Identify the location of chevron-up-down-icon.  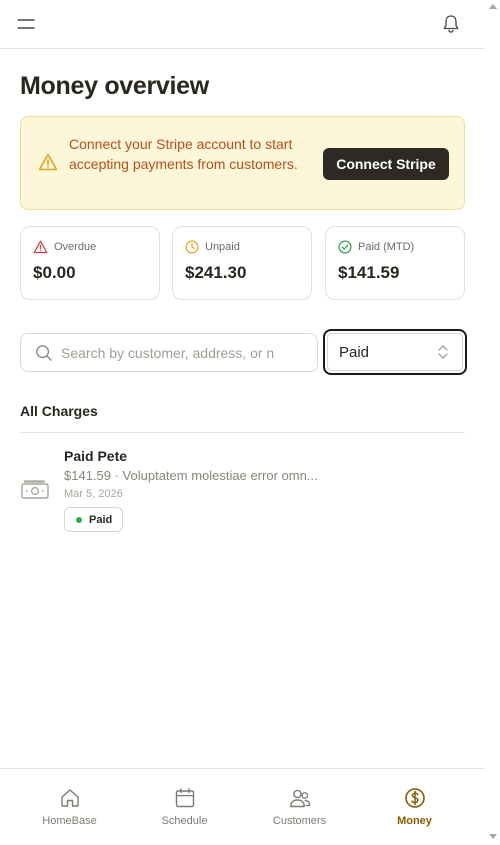
(443, 352).